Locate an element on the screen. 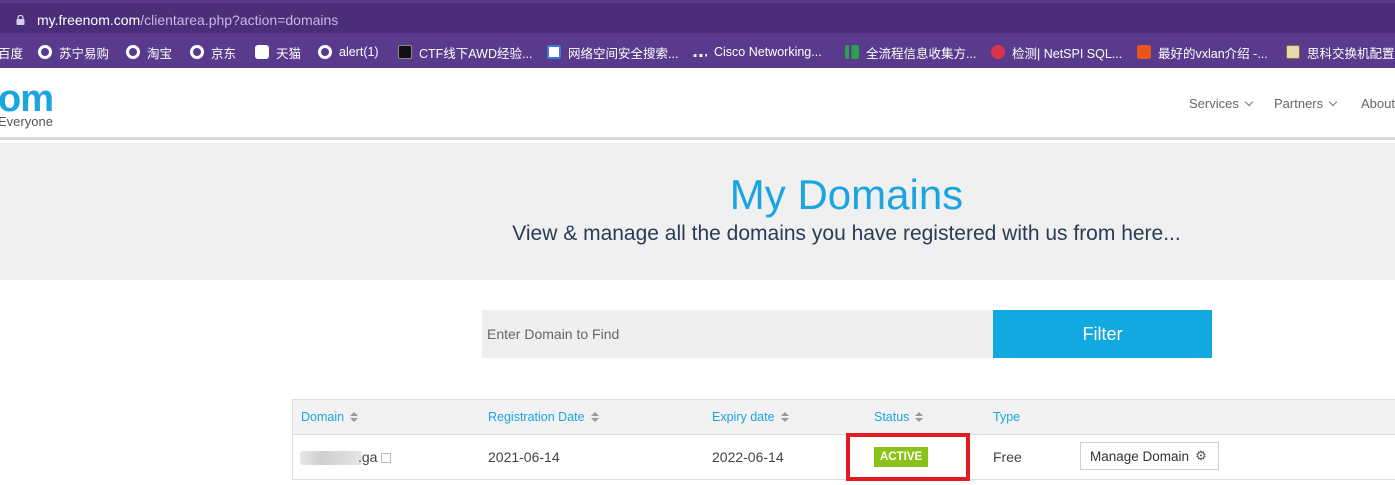 This screenshot has width=1395, height=485. column-label: Expiry date is located at coordinates (743, 417).